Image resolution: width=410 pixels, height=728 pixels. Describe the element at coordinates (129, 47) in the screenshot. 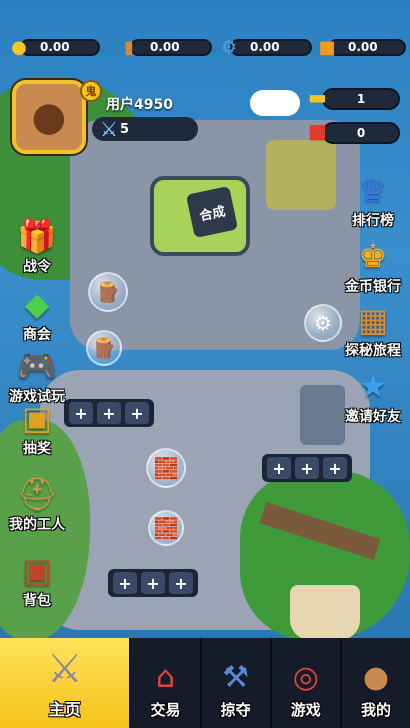

I see `wood-log-icon: ▮` at that location.